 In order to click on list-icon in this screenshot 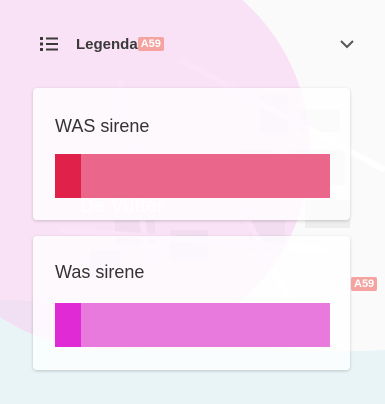, I will do `click(49, 44)`.